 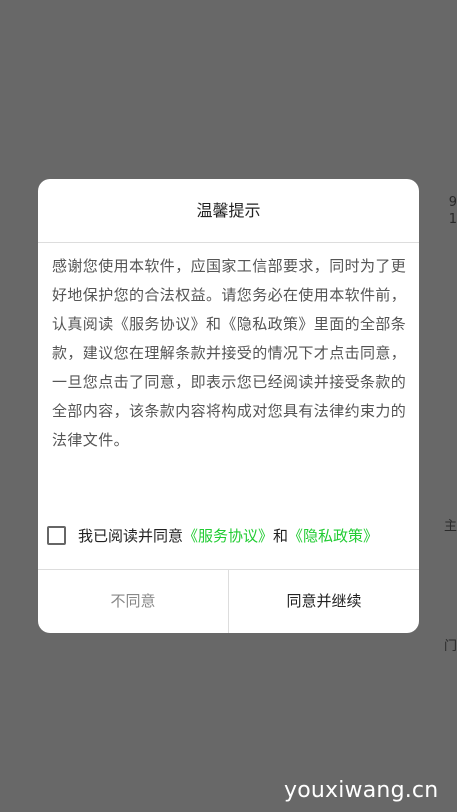 What do you see at coordinates (228, 210) in the screenshot?
I see `dialog-title: 温馨提示` at bounding box center [228, 210].